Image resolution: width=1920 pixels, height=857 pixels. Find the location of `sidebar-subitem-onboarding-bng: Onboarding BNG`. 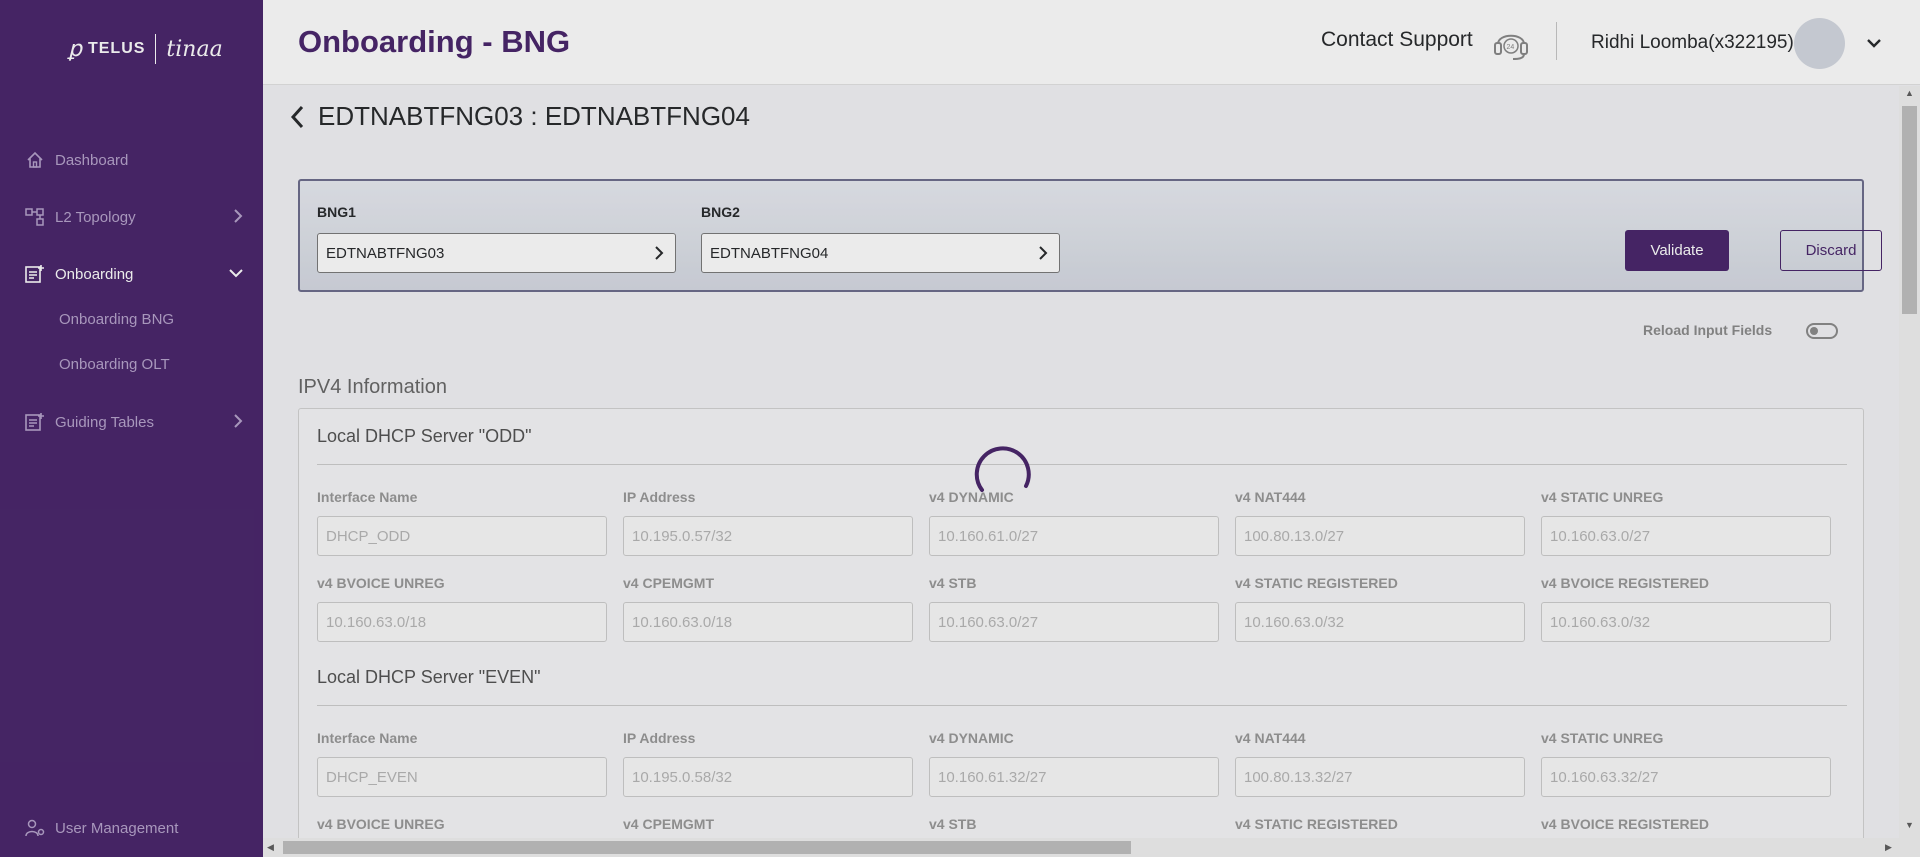

sidebar-subitem-onboarding-bng: Onboarding BNG is located at coordinates (116, 319).